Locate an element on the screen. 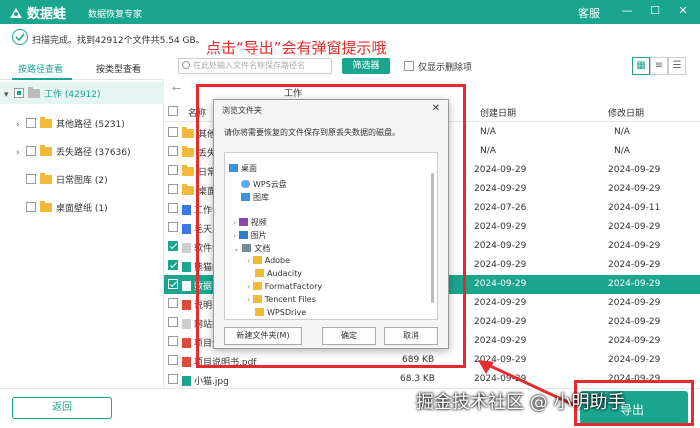  show-deleted-option: 仅显示删除项 is located at coordinates (438, 66).